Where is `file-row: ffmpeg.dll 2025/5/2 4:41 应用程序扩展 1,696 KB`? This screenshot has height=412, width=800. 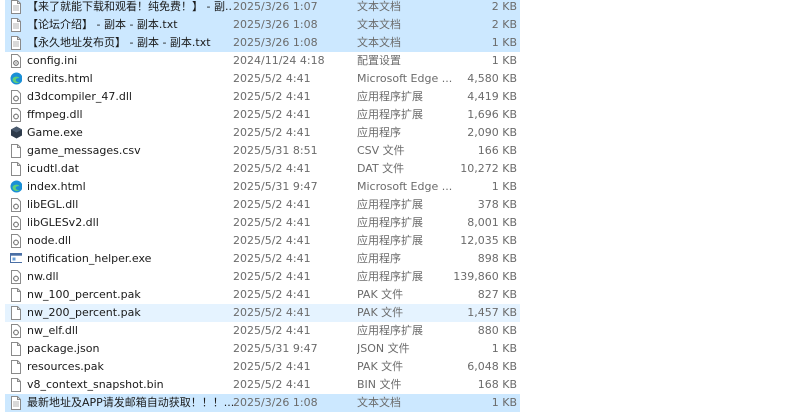 file-row: ffmpeg.dll 2025/5/2 4:41 应用程序扩展 1,696 KB is located at coordinates (262, 115).